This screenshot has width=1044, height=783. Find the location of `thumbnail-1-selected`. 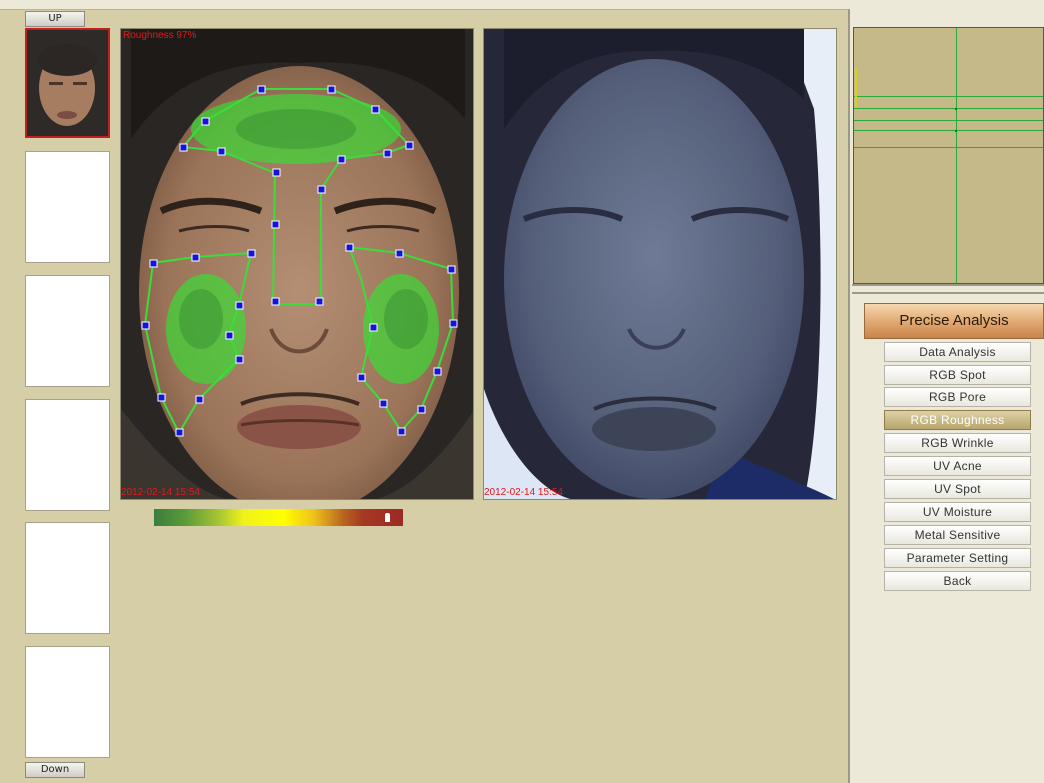

thumbnail-1-selected is located at coordinates (67, 83).